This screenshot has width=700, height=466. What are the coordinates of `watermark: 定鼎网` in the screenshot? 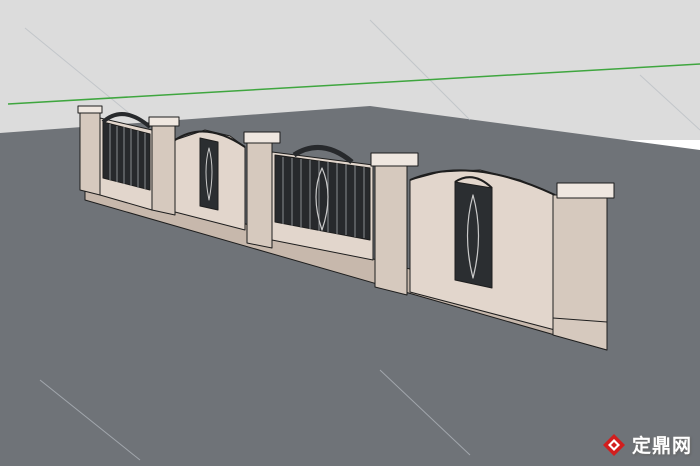 It's located at (647, 444).